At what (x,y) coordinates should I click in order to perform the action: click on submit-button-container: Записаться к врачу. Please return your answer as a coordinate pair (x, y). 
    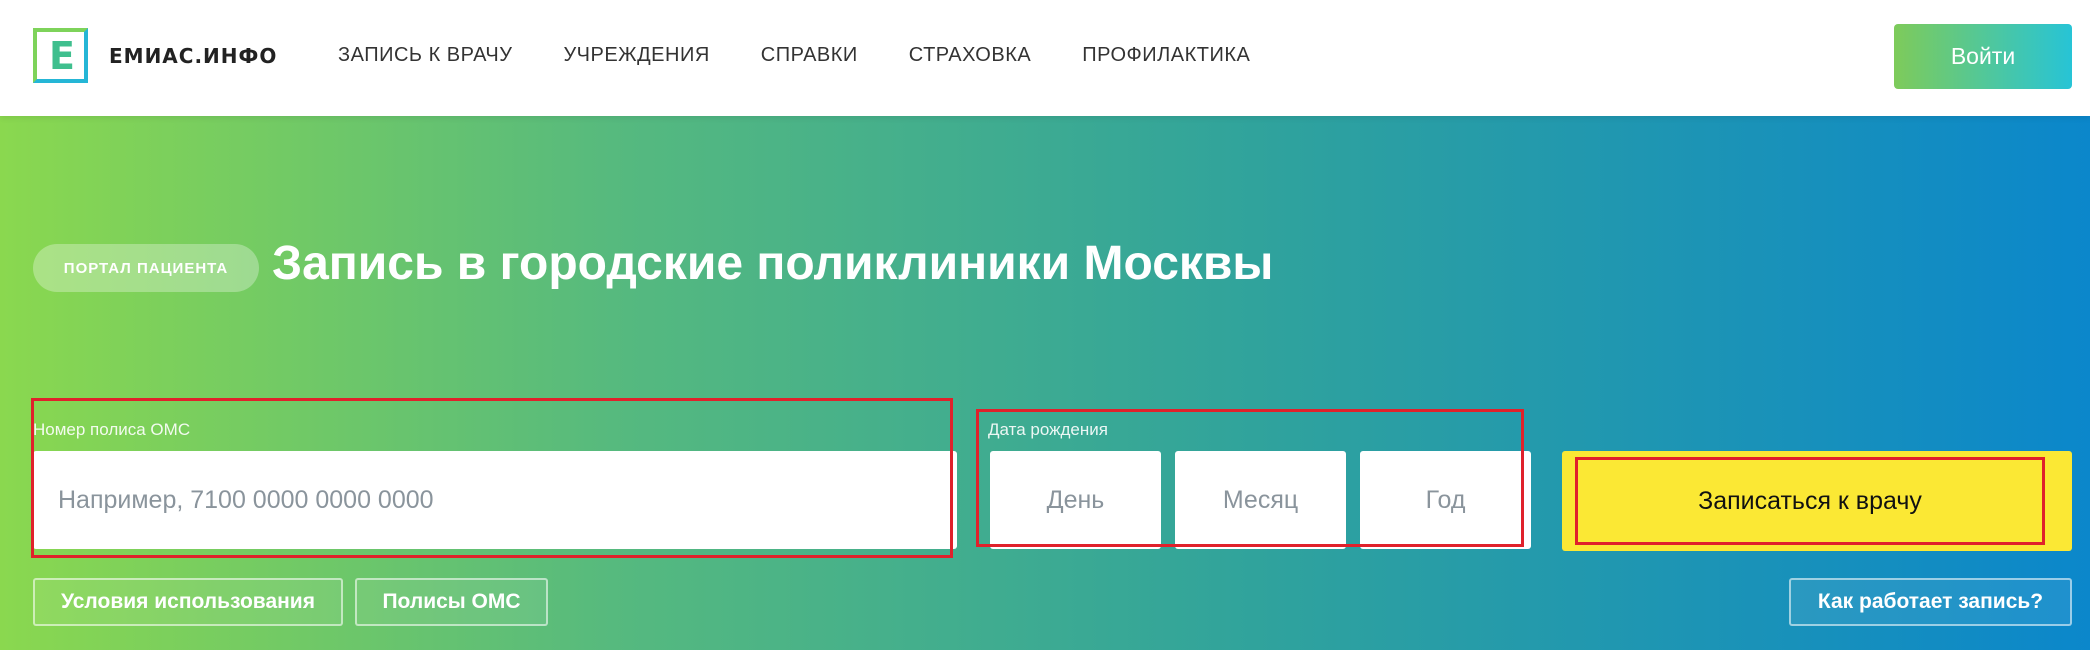
    Looking at the image, I should click on (1817, 501).